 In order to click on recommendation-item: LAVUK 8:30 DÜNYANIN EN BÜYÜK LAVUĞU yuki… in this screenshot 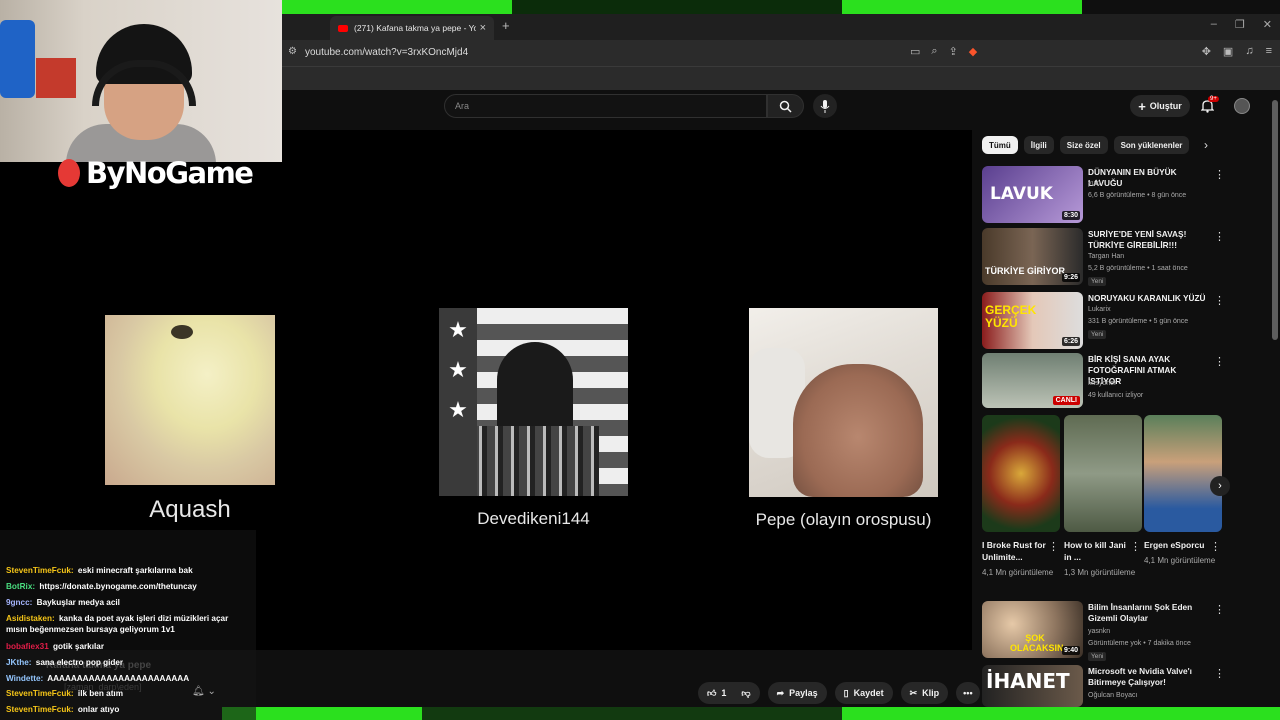, I will do `click(1103, 196)`.